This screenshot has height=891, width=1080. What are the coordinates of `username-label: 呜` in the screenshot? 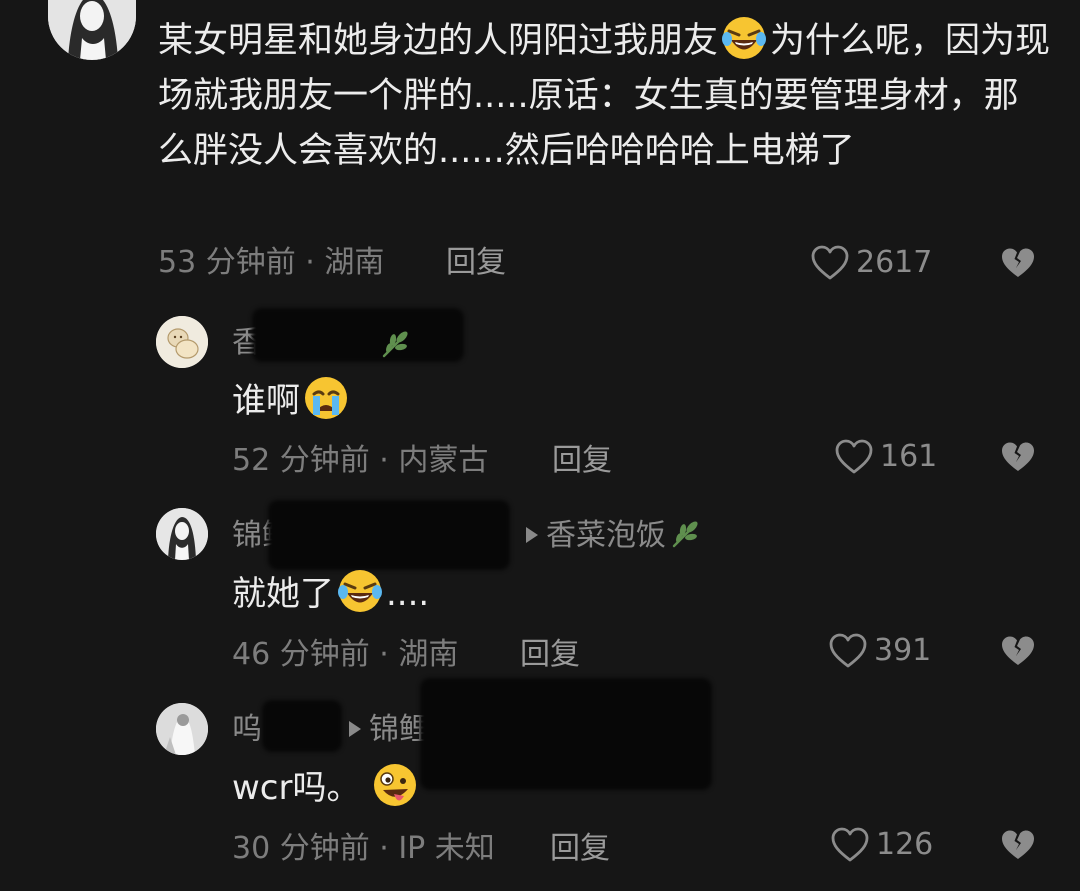 It's located at (247, 729).